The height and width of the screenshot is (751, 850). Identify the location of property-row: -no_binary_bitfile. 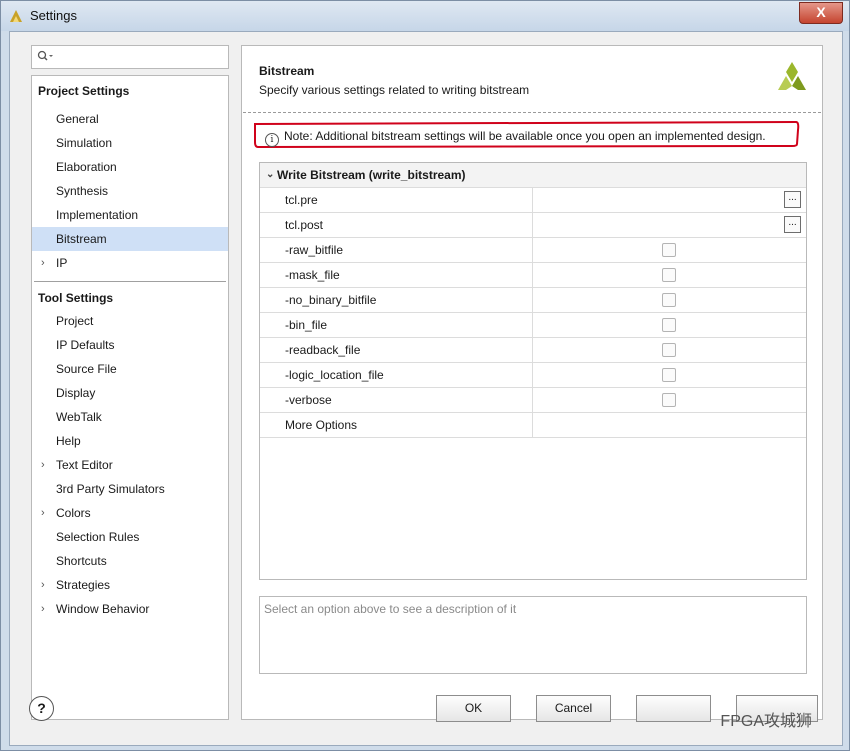
(533, 300).